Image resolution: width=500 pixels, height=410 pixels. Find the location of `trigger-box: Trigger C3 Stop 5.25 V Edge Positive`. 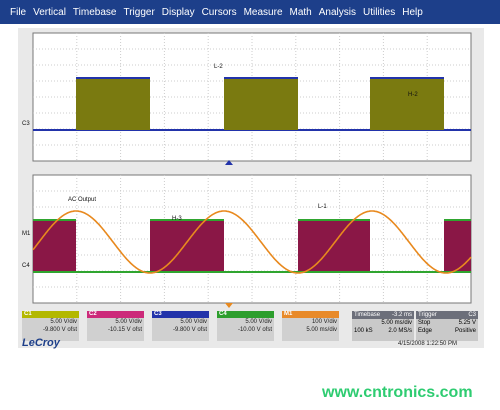

trigger-box: Trigger C3 Stop 5.25 V Edge Positive is located at coordinates (447, 326).